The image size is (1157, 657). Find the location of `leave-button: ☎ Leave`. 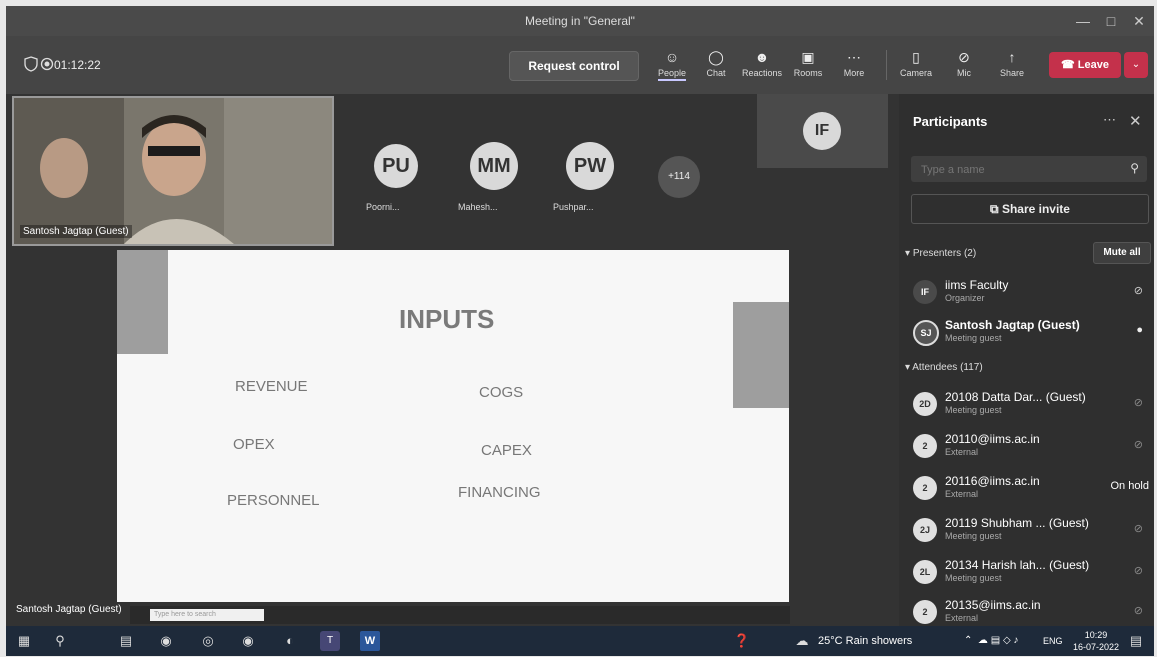

leave-button: ☎ Leave is located at coordinates (1085, 65).